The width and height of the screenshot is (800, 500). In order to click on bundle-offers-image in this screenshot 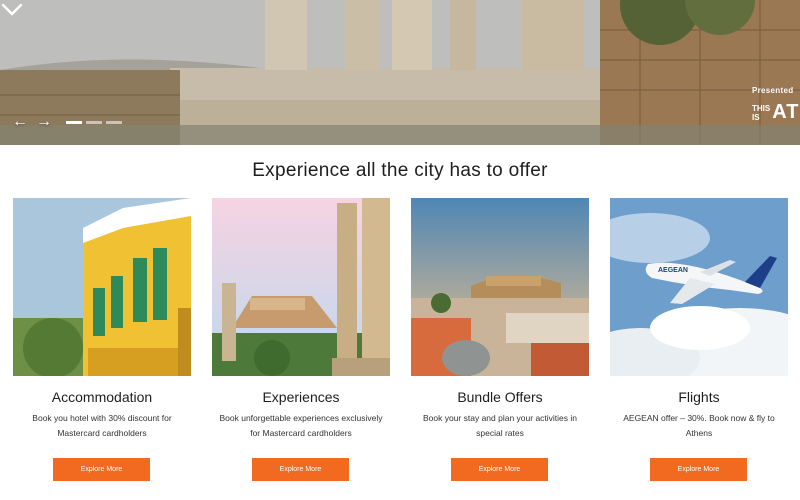, I will do `click(500, 287)`.